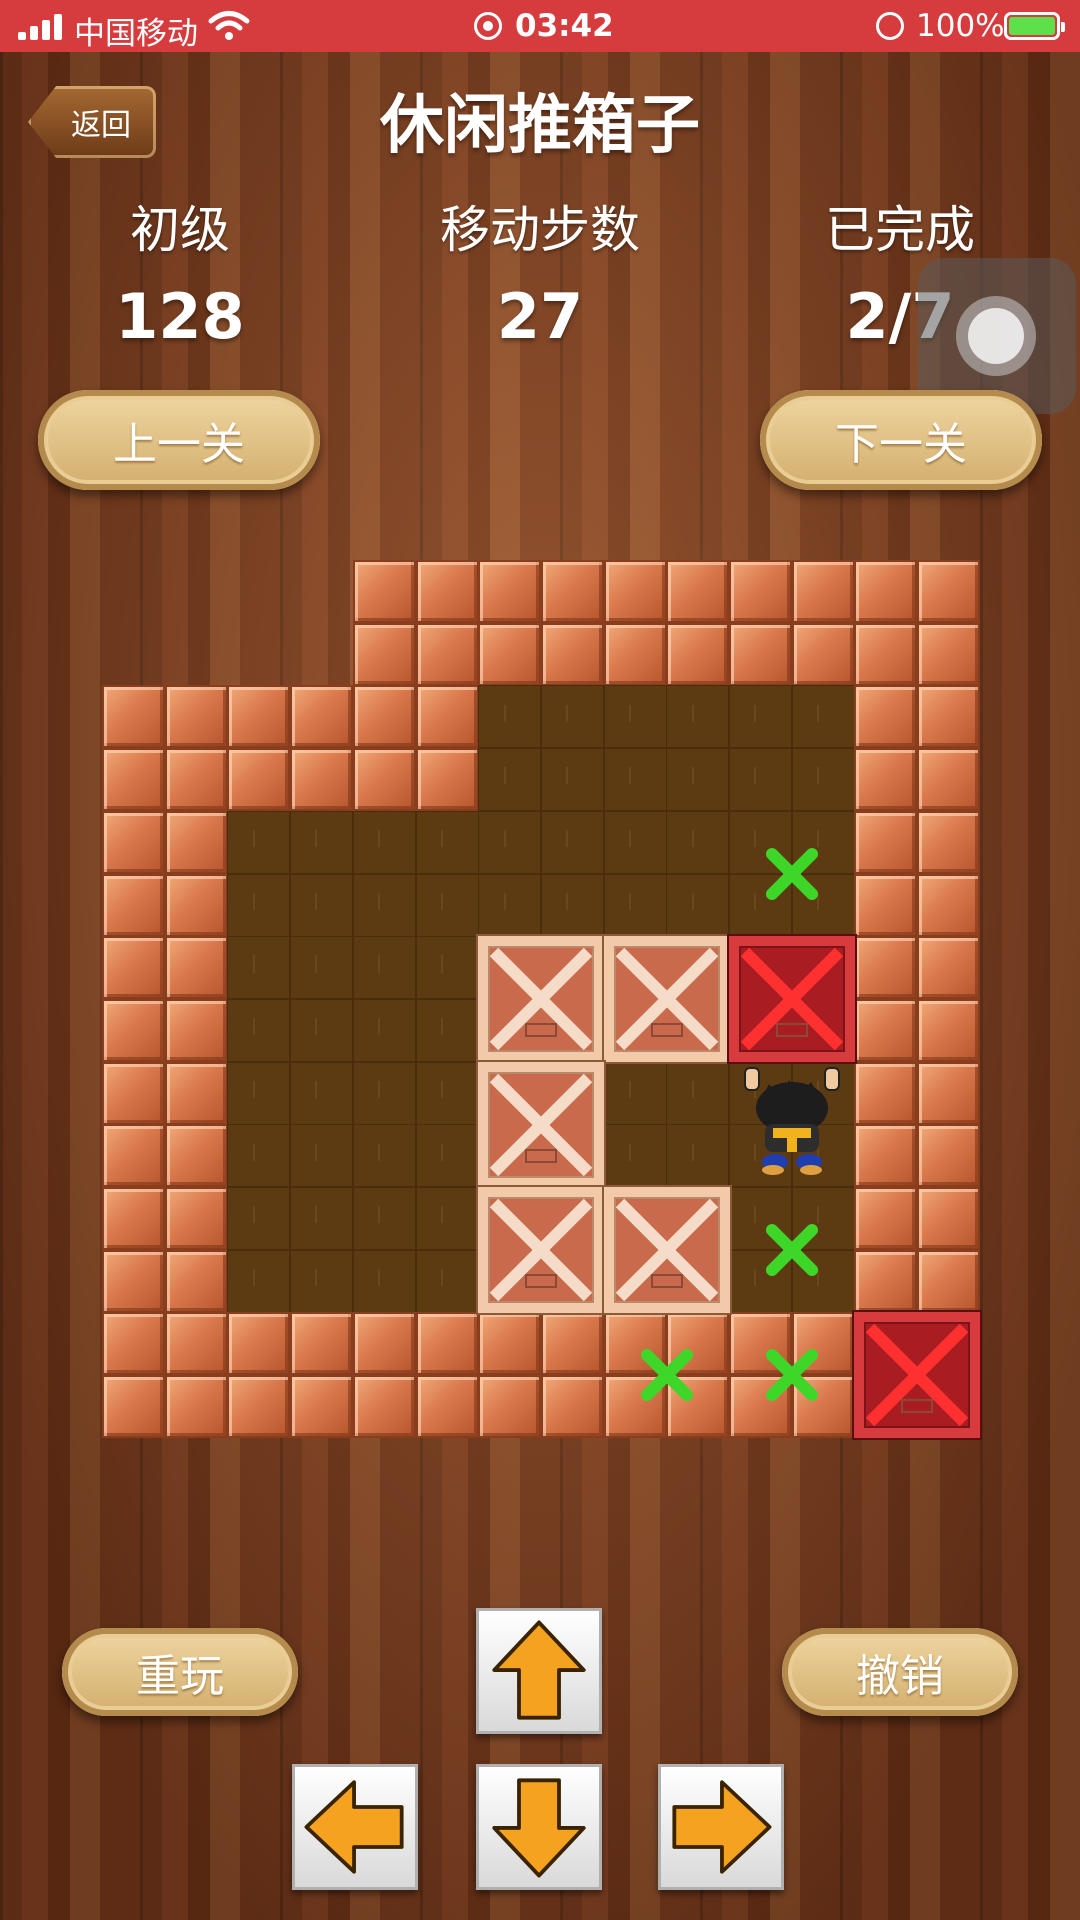 This screenshot has height=1920, width=1080. Describe the element at coordinates (136, 34) in the screenshot. I see `carrier-name: 中国移动` at that location.